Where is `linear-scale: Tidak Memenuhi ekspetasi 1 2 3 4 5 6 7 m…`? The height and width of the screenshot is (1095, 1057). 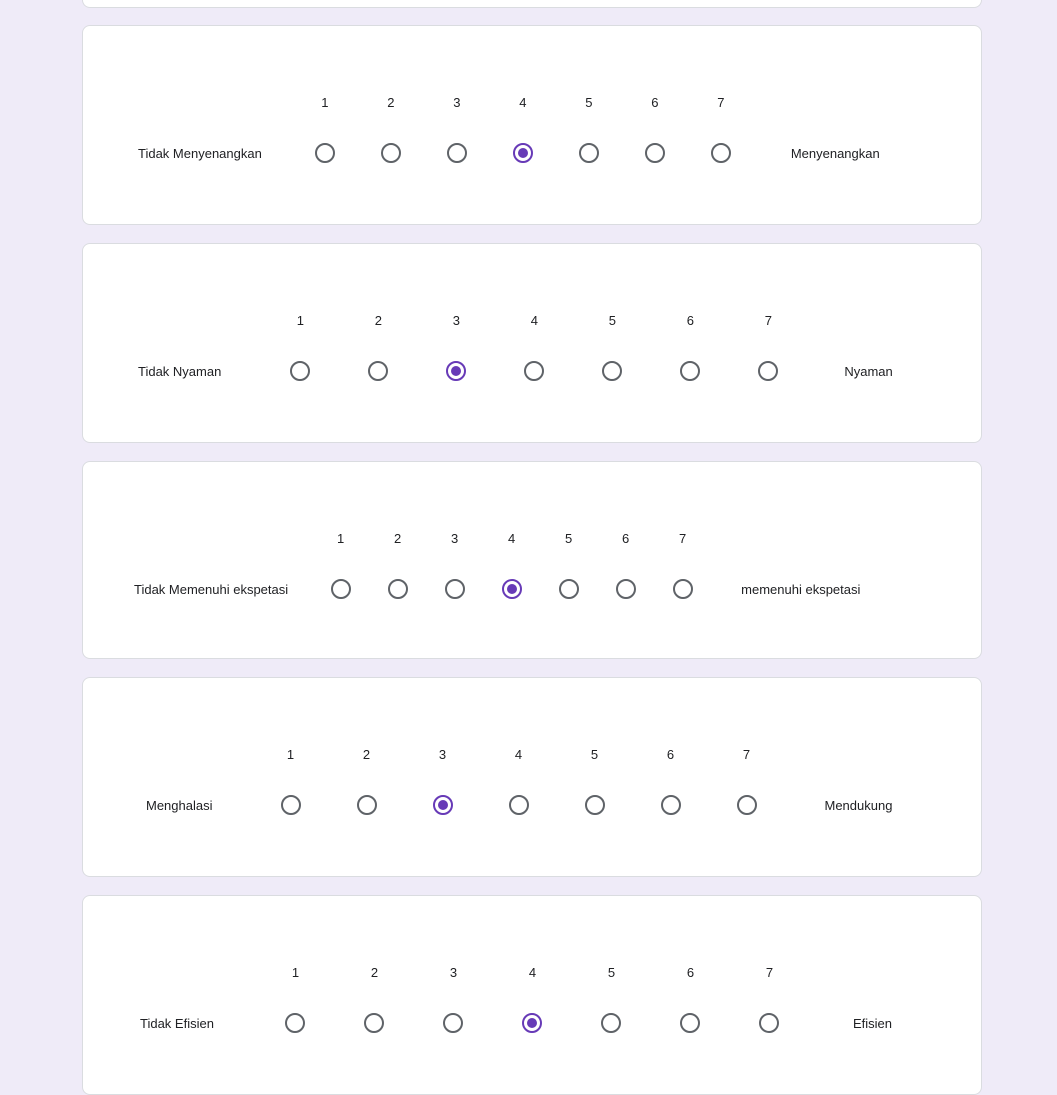 linear-scale: Tidak Memenuhi ekspetasi 1 2 3 4 5 6 7 m… is located at coordinates (532, 564).